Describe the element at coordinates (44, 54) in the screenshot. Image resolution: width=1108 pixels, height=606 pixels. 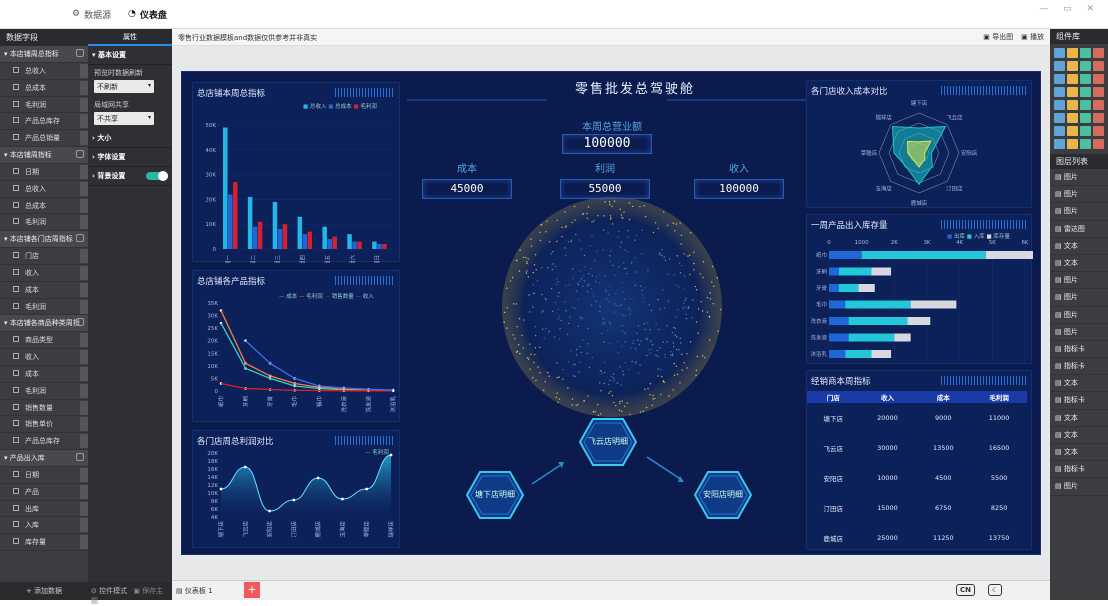
I see `field-group: ▾ 本店铺周总指标` at that location.